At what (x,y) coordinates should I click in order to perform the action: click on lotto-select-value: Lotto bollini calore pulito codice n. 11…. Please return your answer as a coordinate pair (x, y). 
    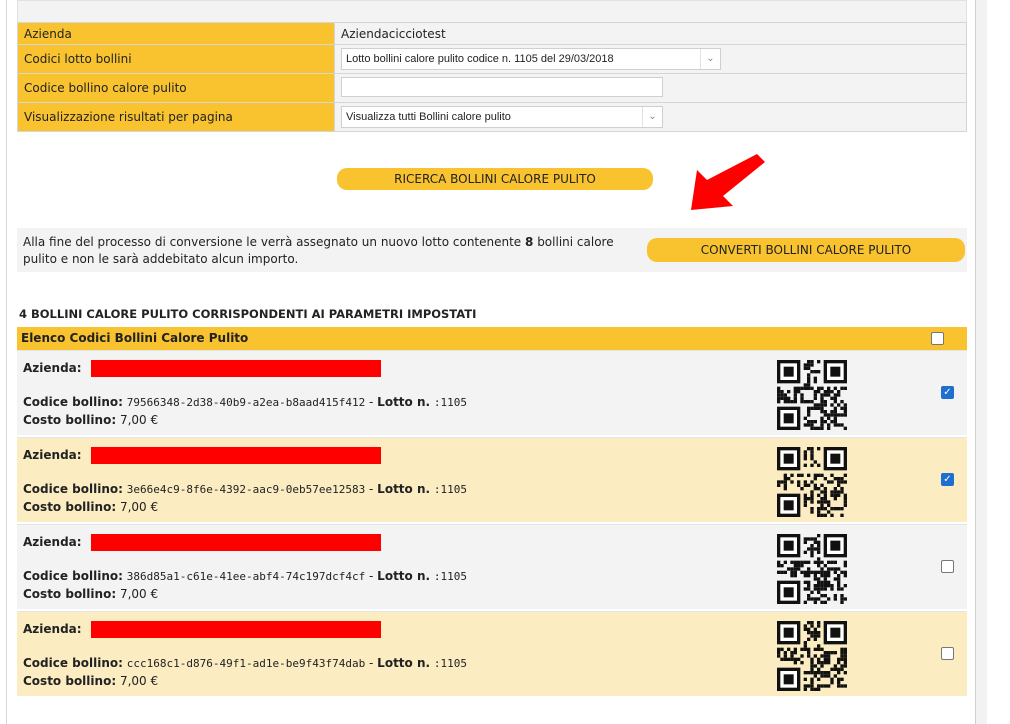
    Looking at the image, I should click on (480, 59).